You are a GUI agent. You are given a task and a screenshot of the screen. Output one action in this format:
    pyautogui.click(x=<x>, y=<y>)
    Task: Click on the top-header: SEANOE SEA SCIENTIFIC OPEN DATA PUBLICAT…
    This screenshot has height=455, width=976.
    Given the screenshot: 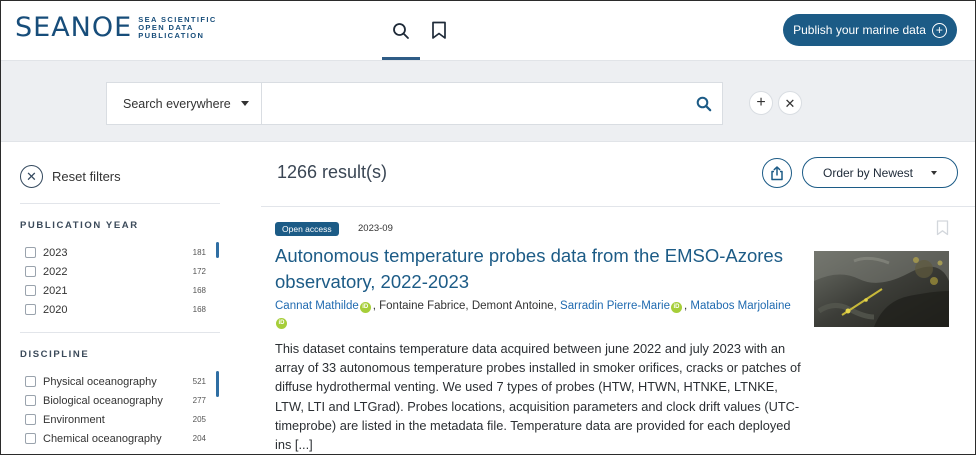 What is the action you would take?
    pyautogui.click(x=488, y=30)
    